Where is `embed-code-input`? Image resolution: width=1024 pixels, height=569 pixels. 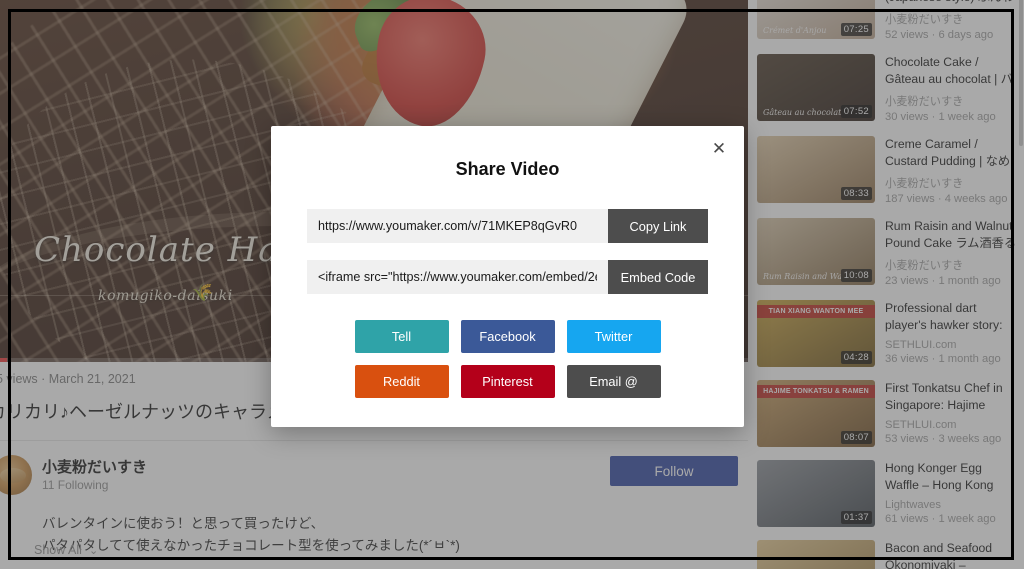 embed-code-input is located at coordinates (457, 277).